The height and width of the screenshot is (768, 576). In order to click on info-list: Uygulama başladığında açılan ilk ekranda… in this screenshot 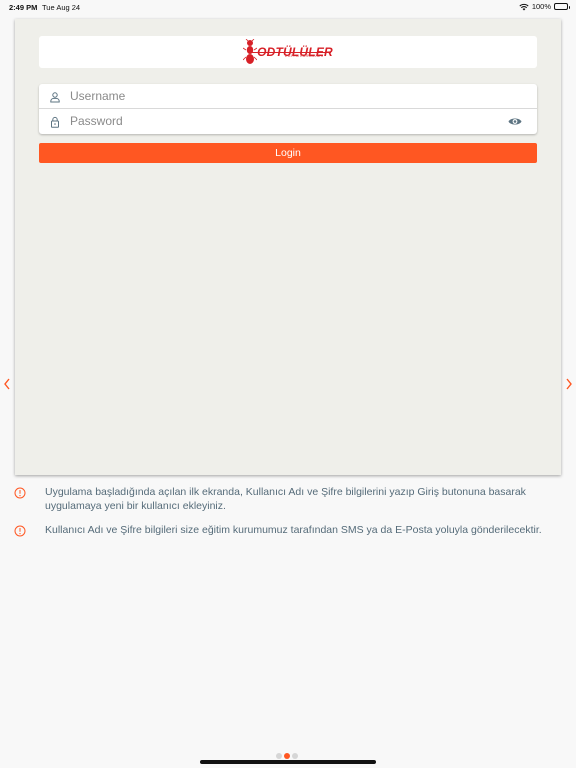, I will do `click(290, 512)`.